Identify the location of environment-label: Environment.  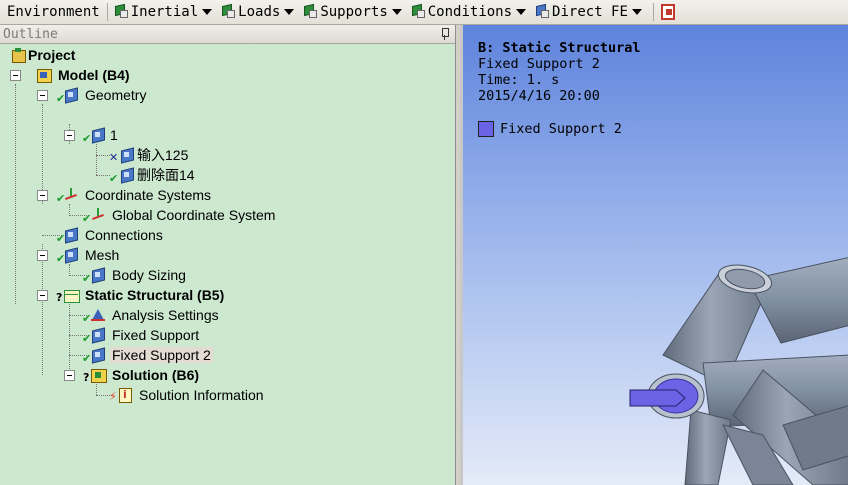
(53, 12).